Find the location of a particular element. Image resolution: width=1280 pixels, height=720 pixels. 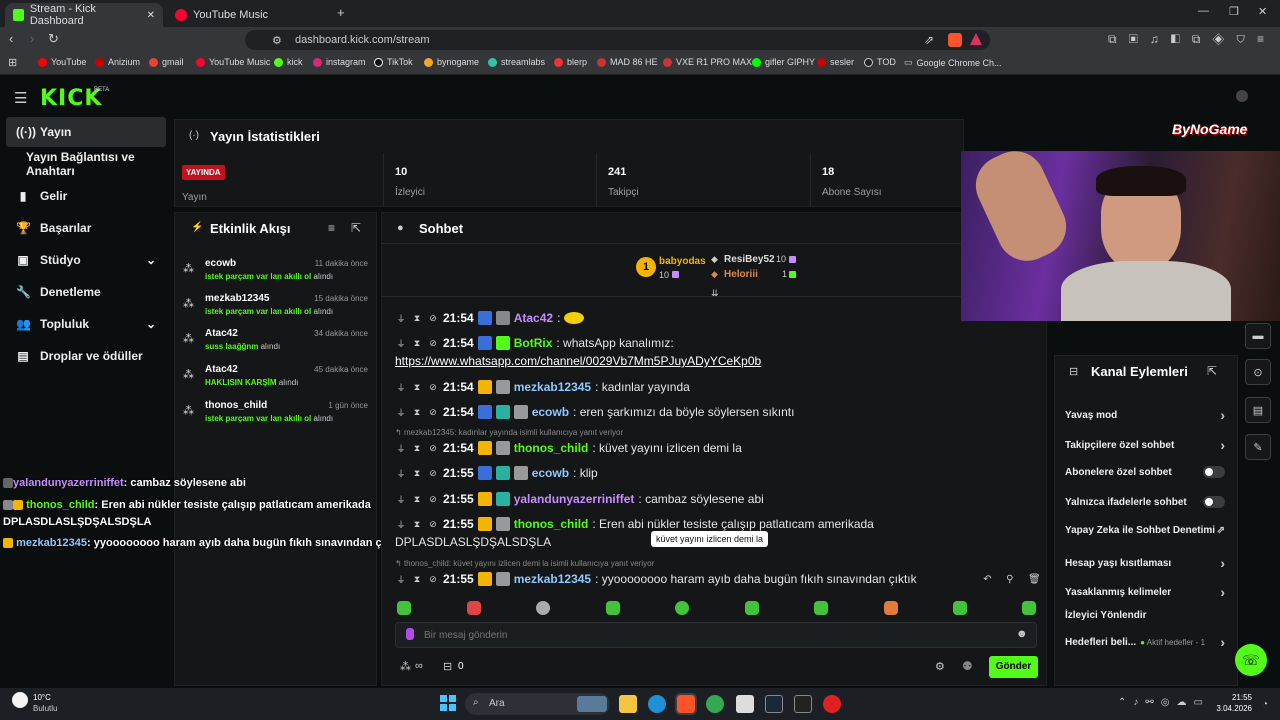

chat-input is located at coordinates (714, 635).